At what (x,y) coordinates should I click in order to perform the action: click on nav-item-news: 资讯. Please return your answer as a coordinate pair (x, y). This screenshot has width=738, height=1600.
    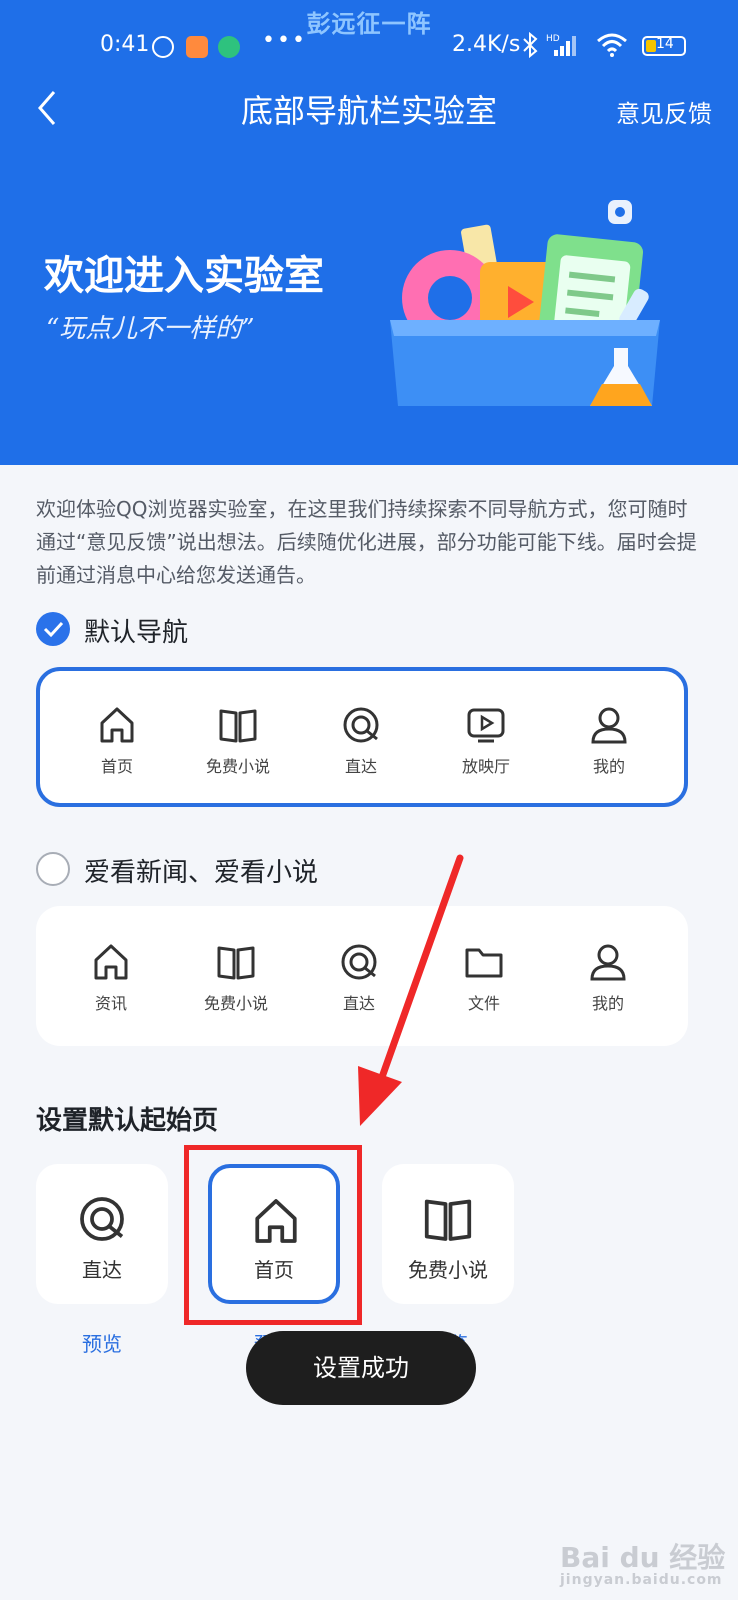
    Looking at the image, I should click on (111, 978).